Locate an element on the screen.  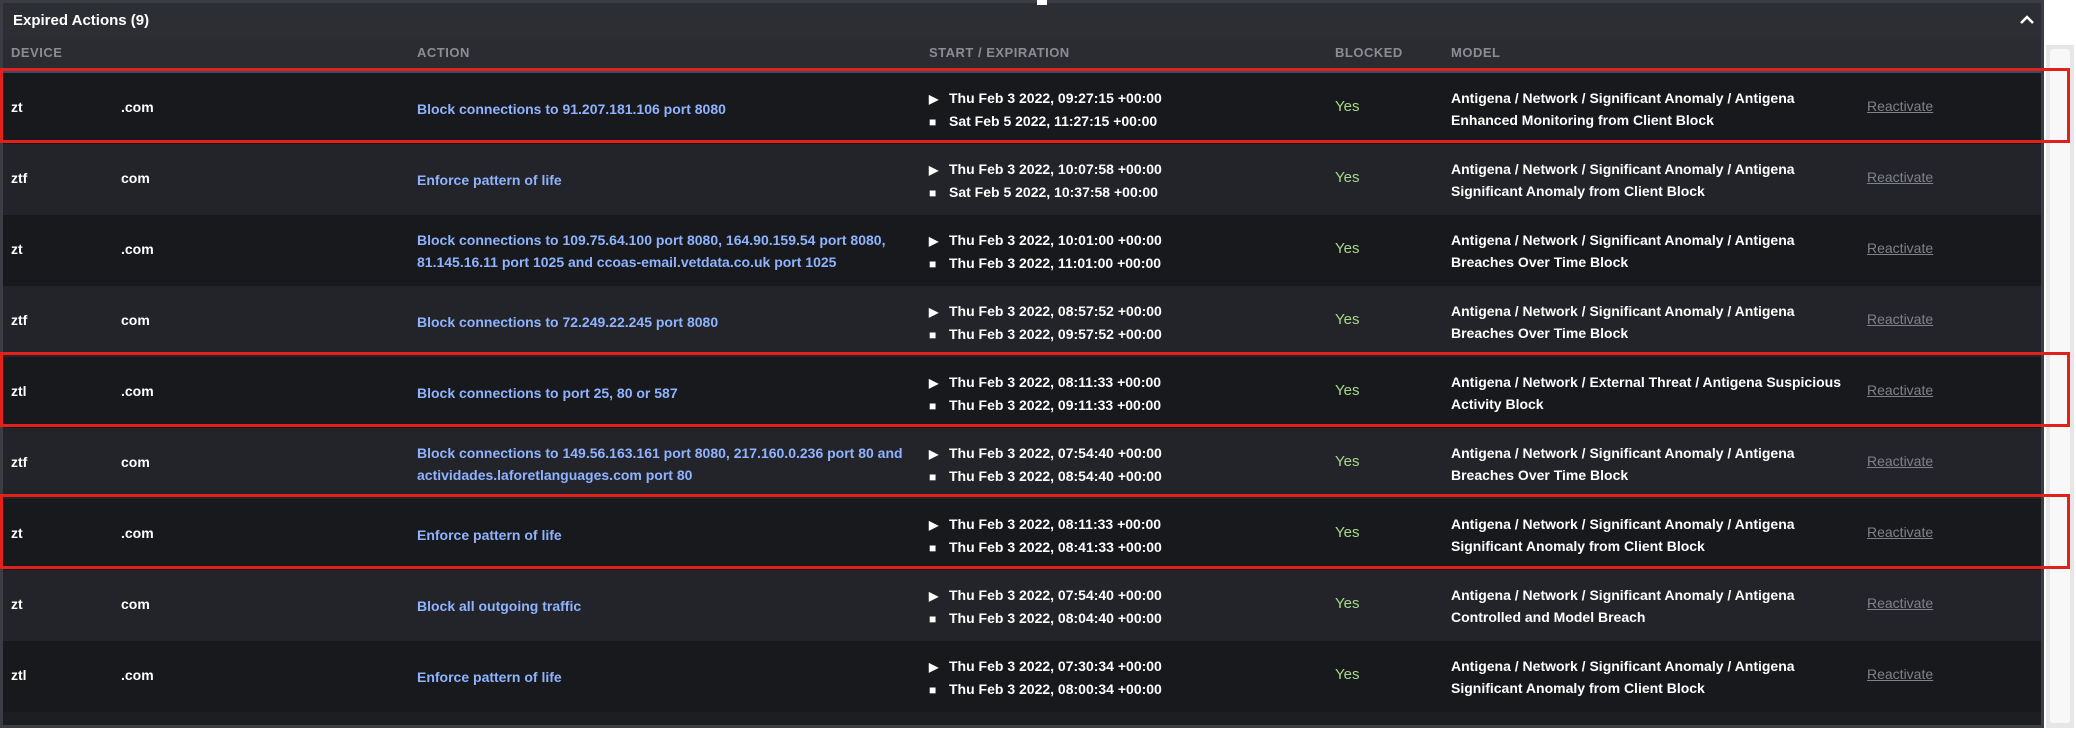
start-time: Thu Feb 3 2022, 08:57:52 +00:00 is located at coordinates (1055, 311).